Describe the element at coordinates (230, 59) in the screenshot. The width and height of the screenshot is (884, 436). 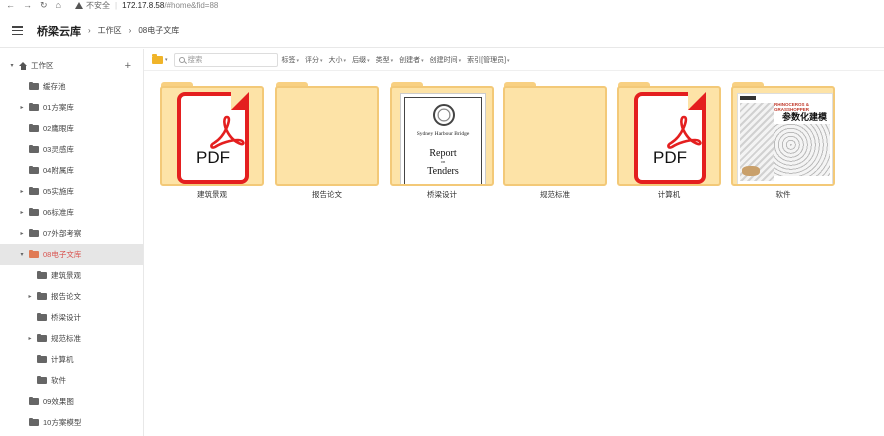
I see `search-input` at that location.